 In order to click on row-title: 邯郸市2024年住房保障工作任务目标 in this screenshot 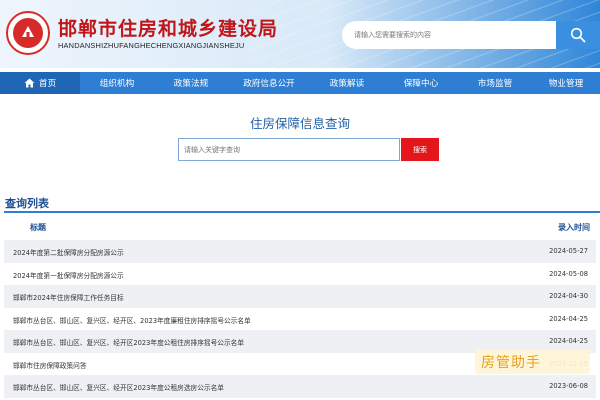, I will do `click(68, 297)`.